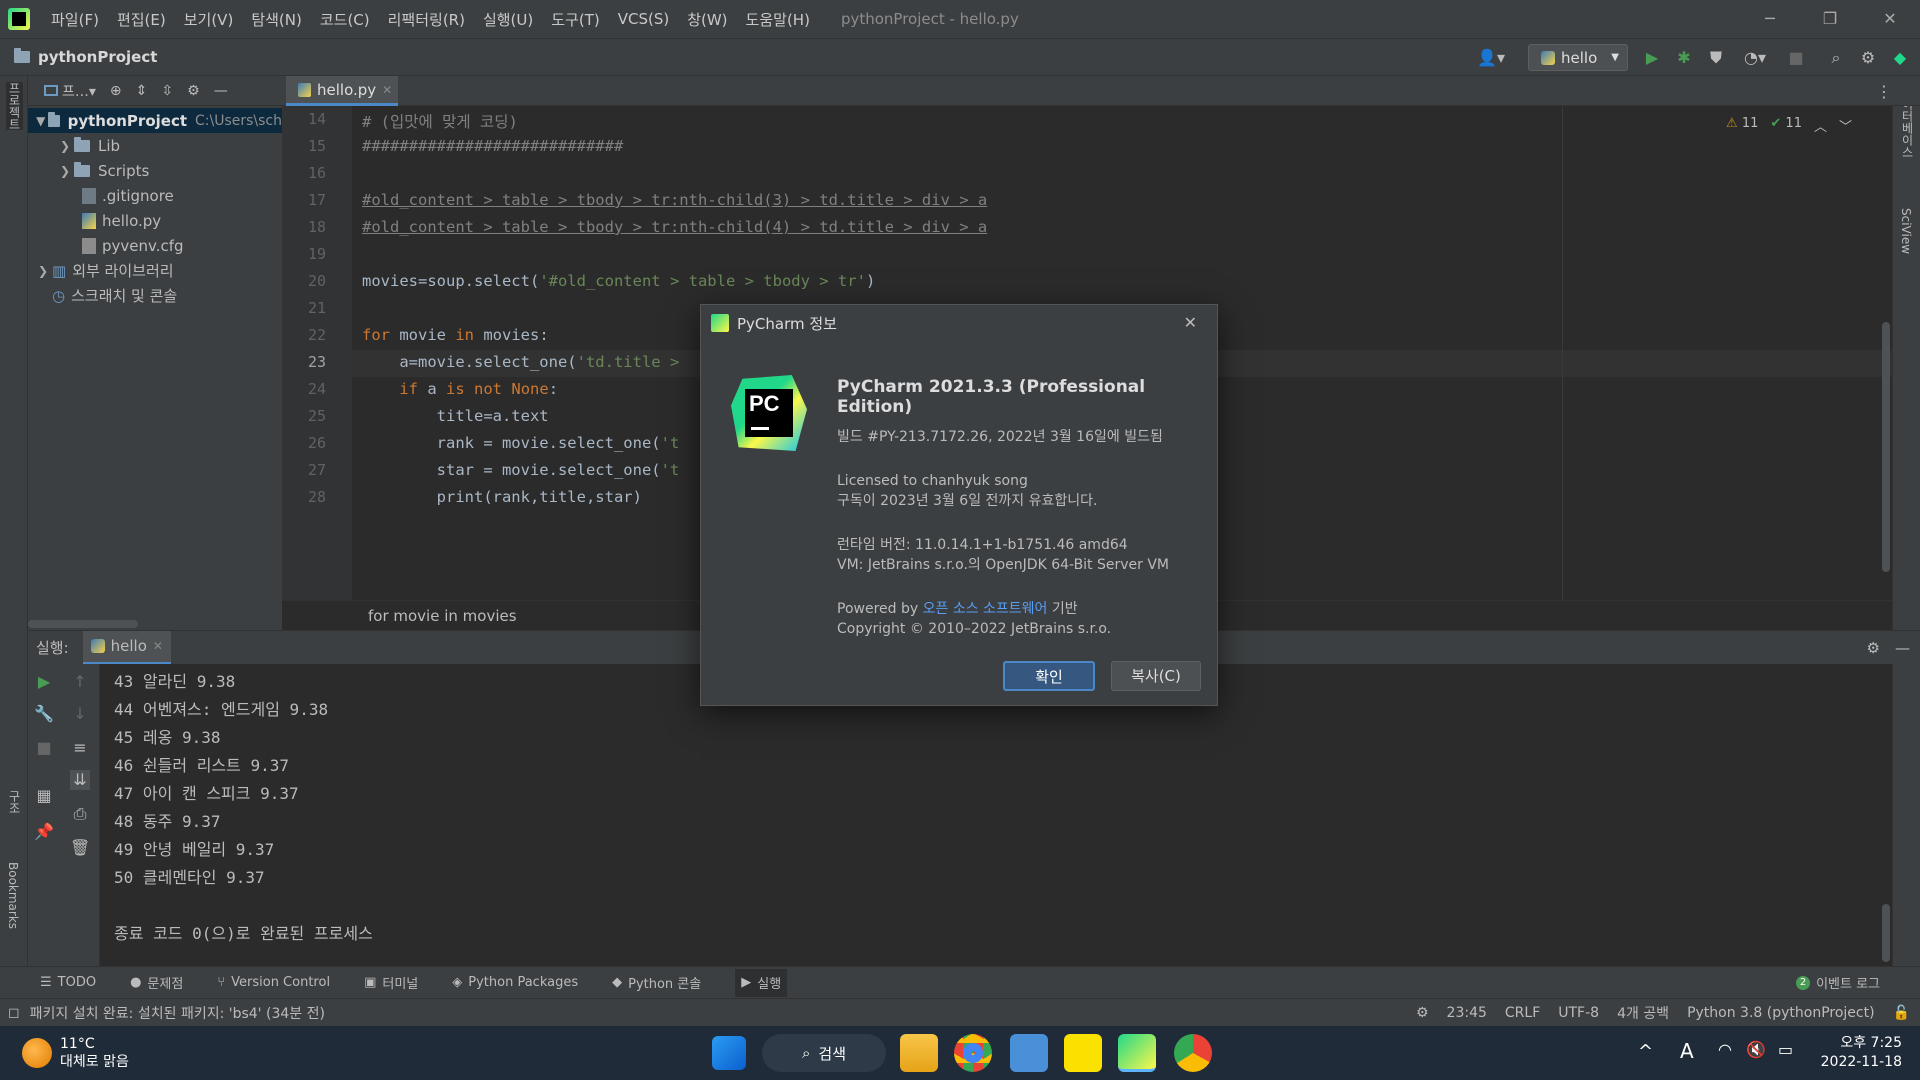 This screenshot has width=1920, height=1080. What do you see at coordinates (1781, 1013) in the screenshot?
I see `python-interpreter: Python 3.8 (pythonProject)` at bounding box center [1781, 1013].